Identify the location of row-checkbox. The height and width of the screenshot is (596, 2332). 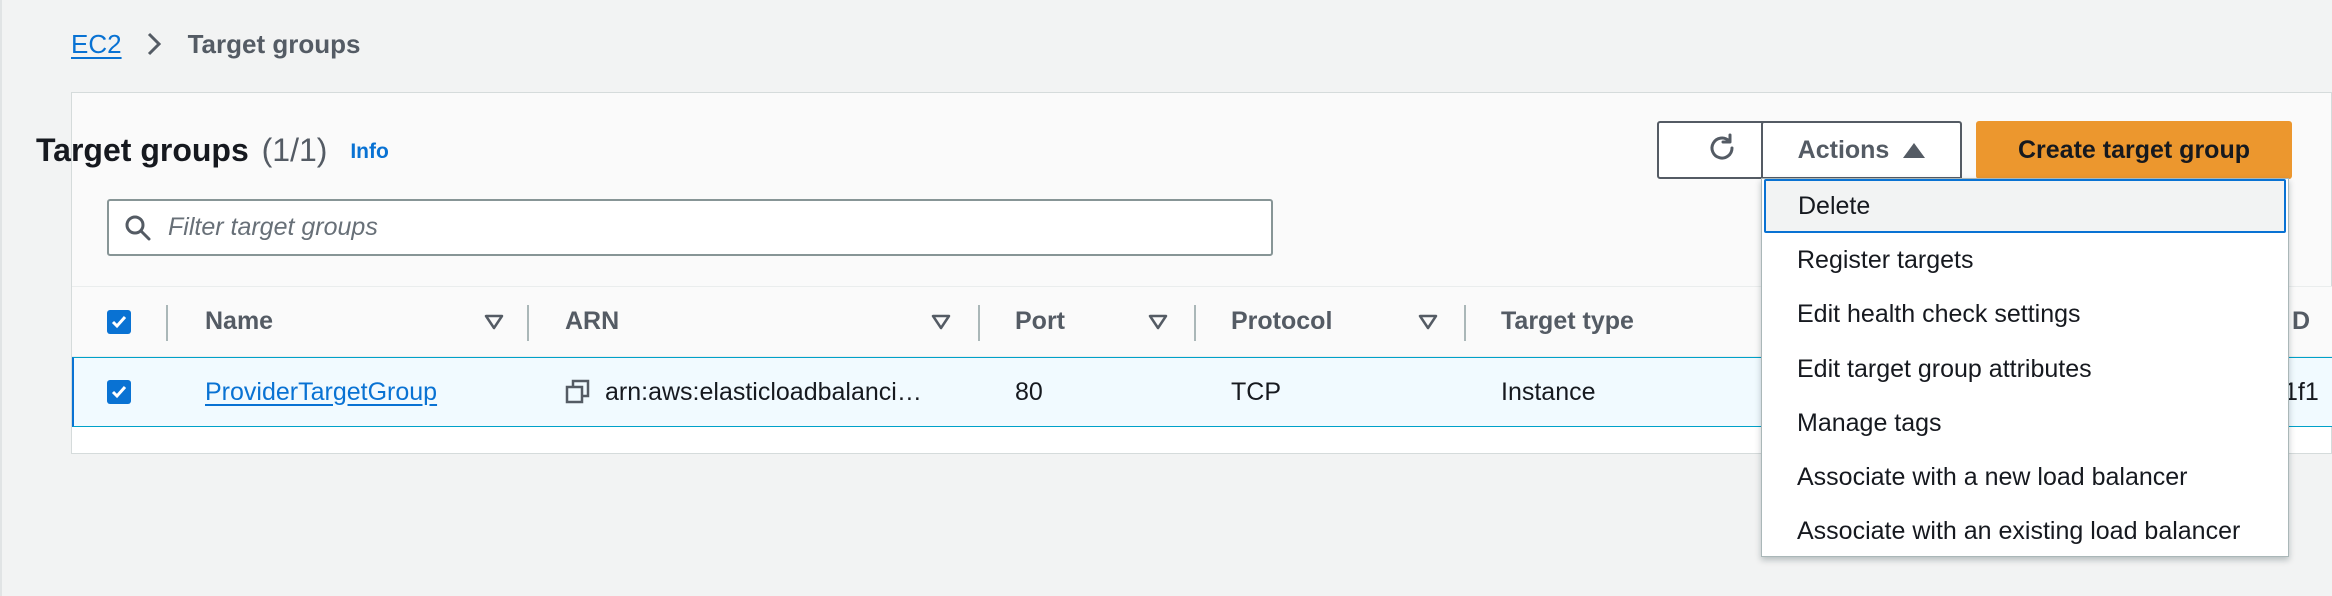
(119, 392).